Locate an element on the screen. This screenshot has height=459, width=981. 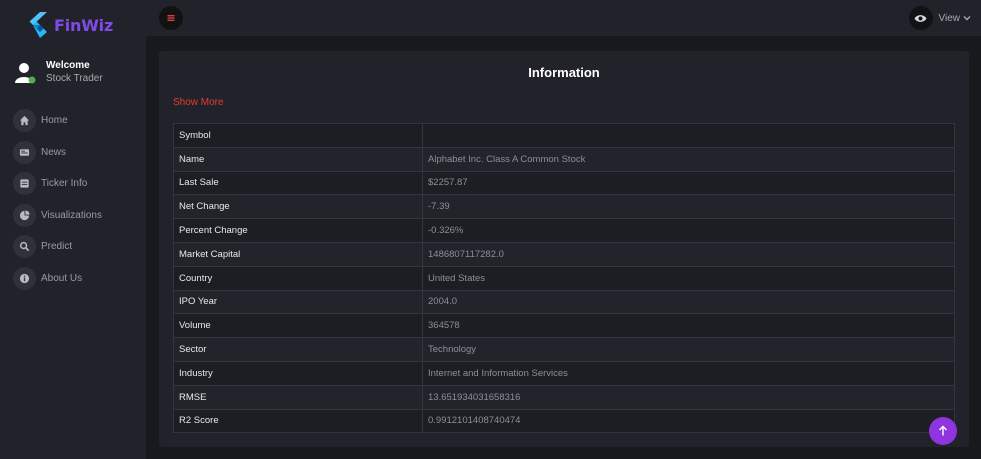
table-key: IPO Year is located at coordinates (298, 302).